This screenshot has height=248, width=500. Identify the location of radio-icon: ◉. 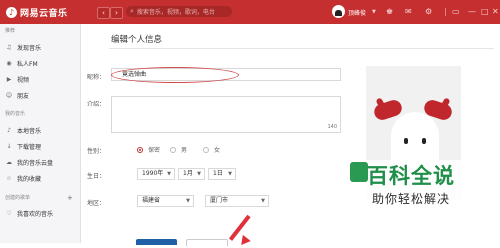
(9, 63).